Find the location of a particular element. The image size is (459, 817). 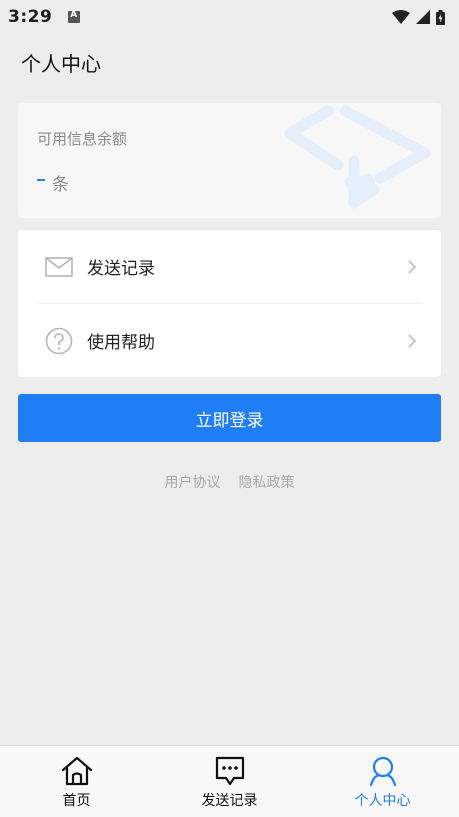

login-button: 立即登录 is located at coordinates (229, 418).